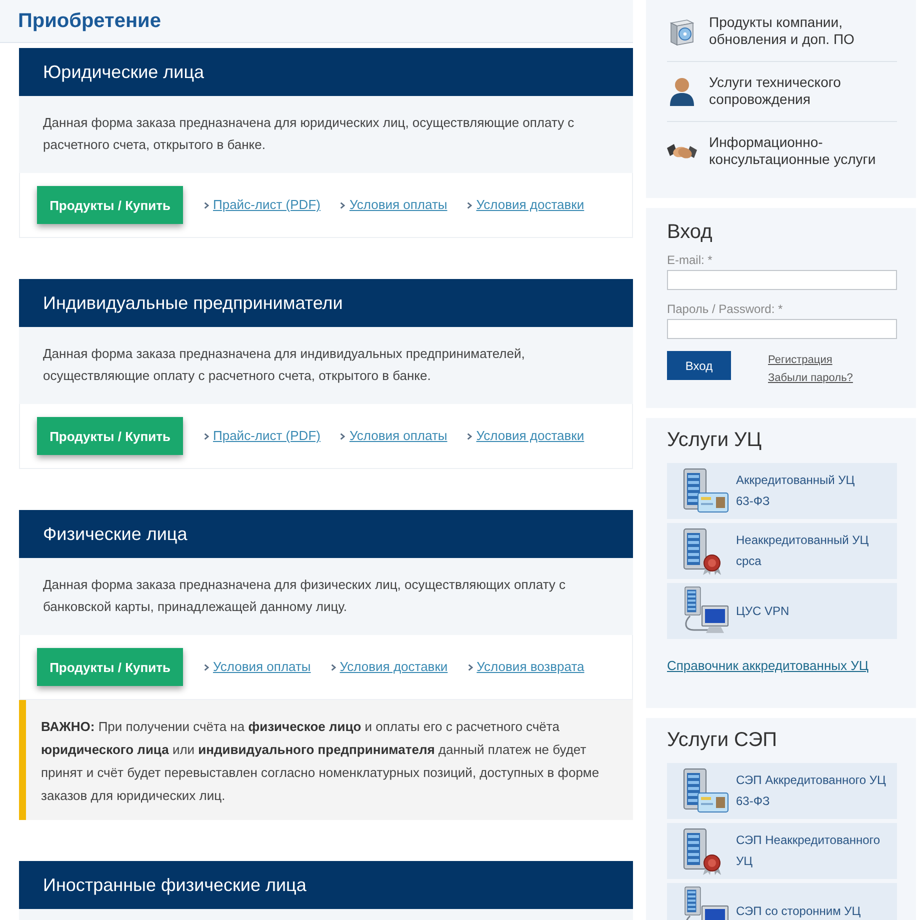 This screenshot has height=920, width=918. I want to click on service-tile: СЭП со сторонним УЦ, so click(782, 901).